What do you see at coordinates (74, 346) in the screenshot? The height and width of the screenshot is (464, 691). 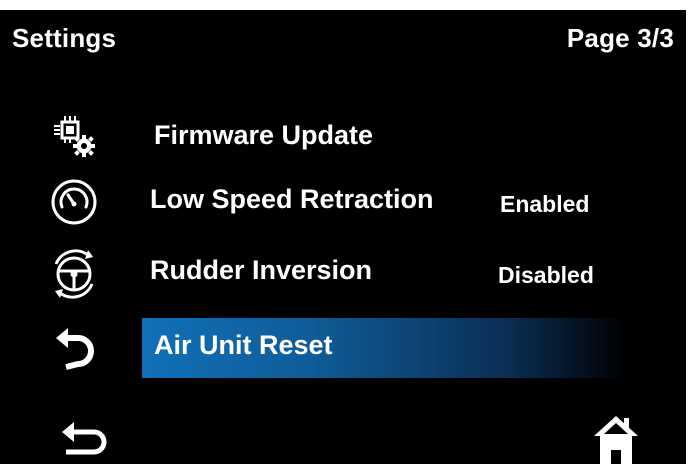 I see `reset-arrow-icon` at bounding box center [74, 346].